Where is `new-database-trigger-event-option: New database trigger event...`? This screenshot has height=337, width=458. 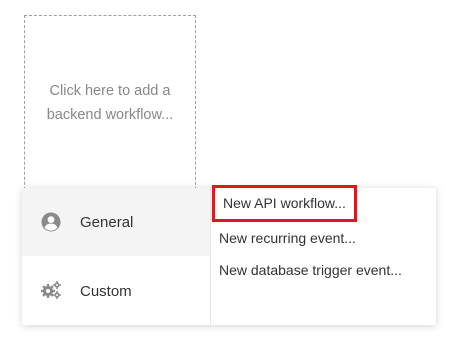 new-database-trigger-event-option: New database trigger event... is located at coordinates (314, 270).